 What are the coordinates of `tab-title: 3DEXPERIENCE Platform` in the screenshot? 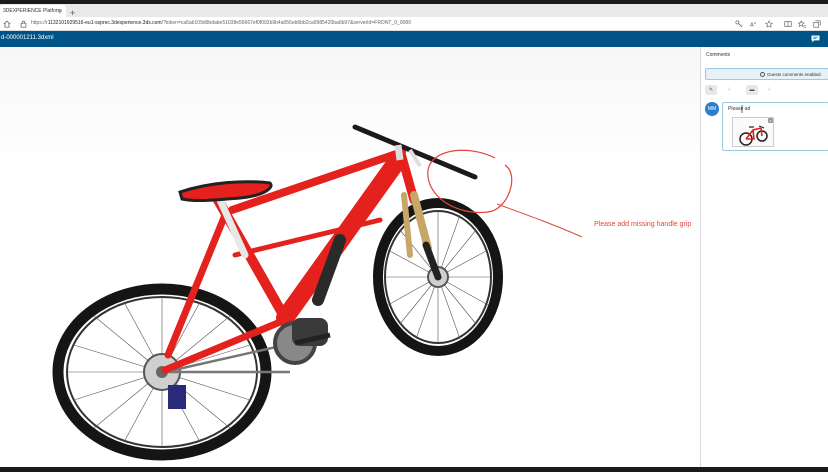 It's located at (32, 11).